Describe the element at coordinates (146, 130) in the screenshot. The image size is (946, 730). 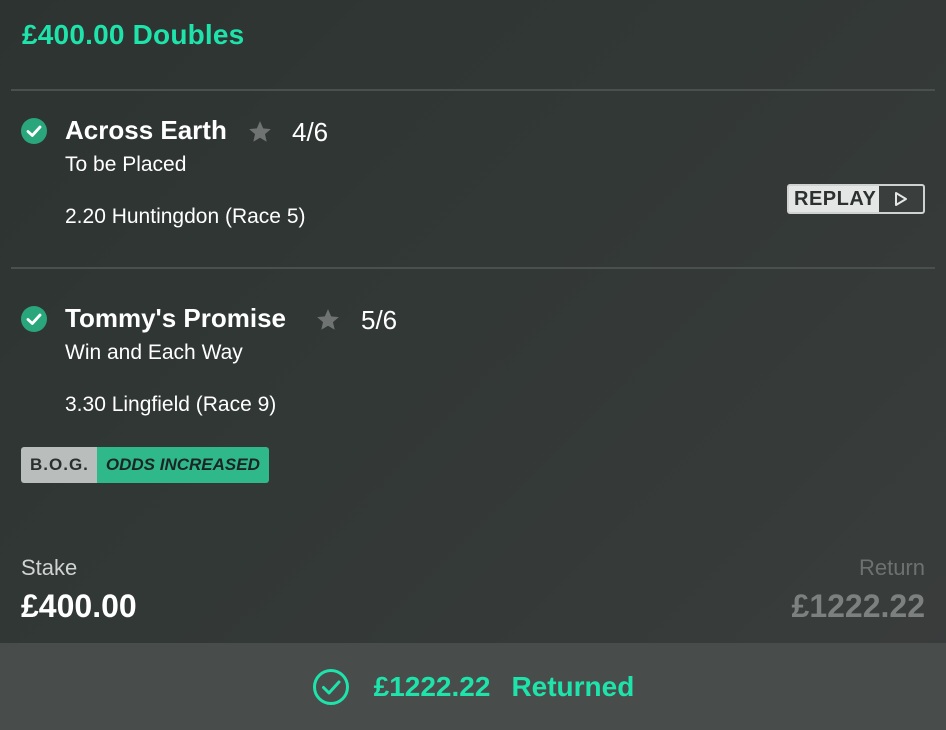
I see `runner-name: Across Earth` at that location.